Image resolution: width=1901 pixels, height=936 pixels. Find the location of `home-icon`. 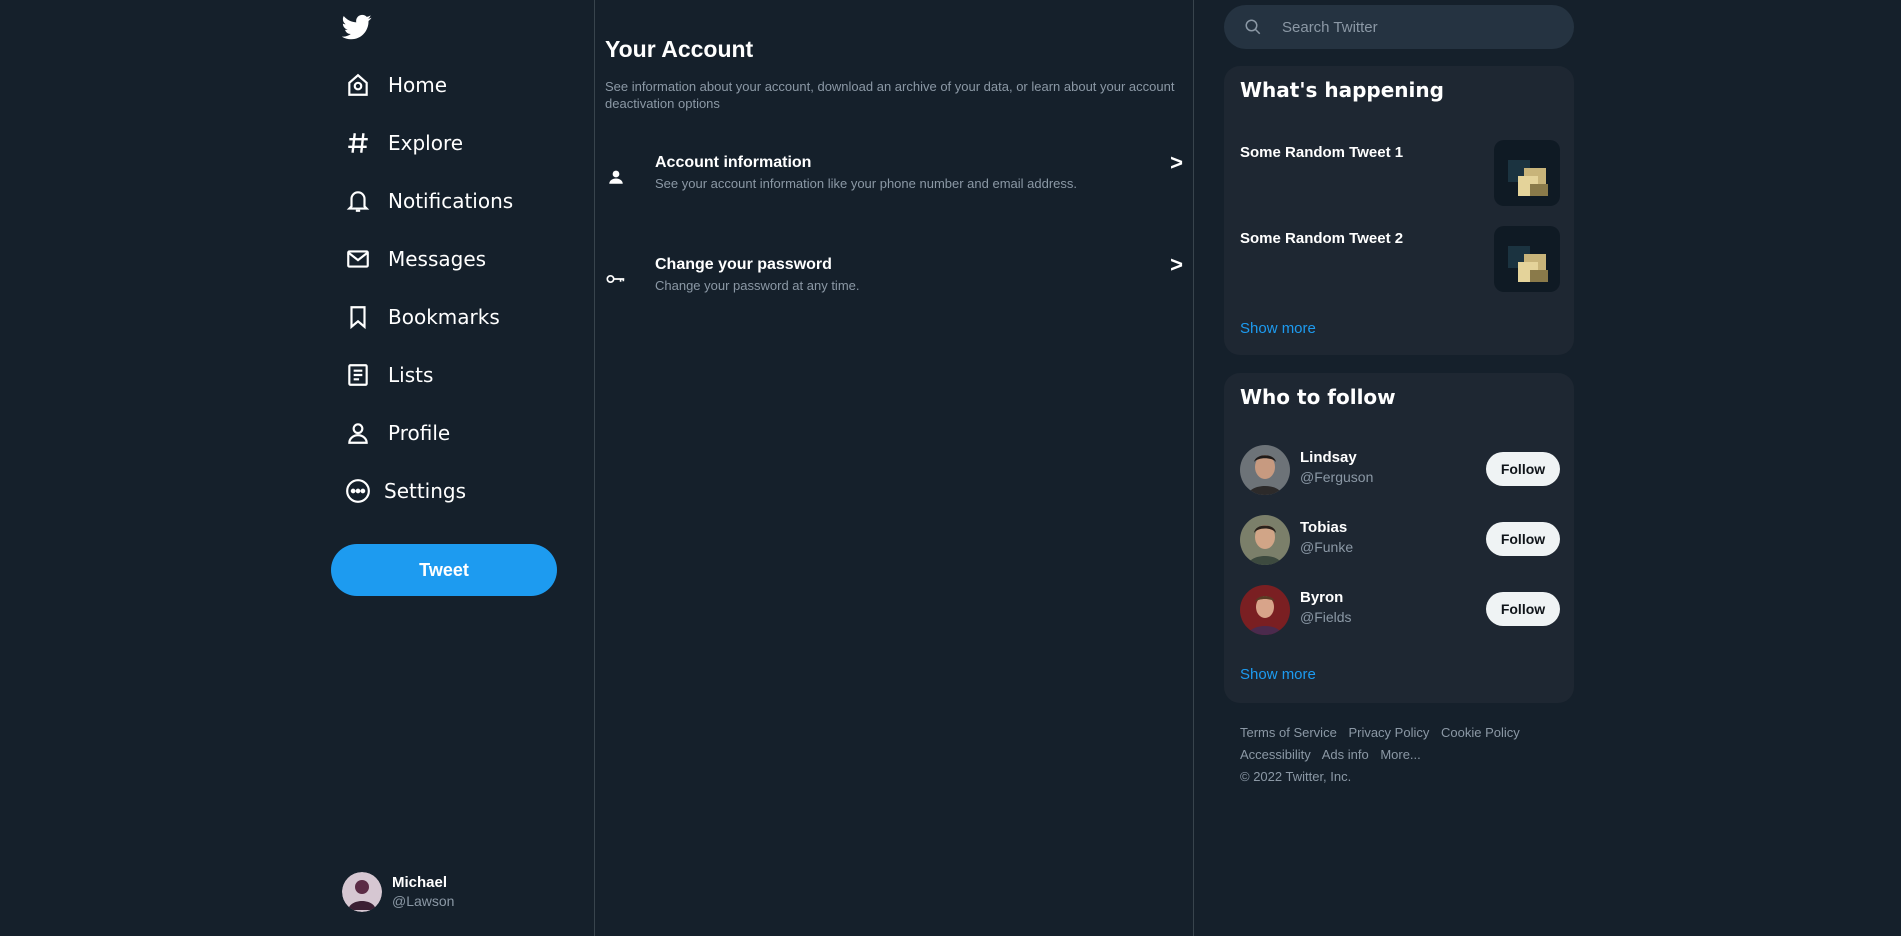

home-icon is located at coordinates (358, 85).